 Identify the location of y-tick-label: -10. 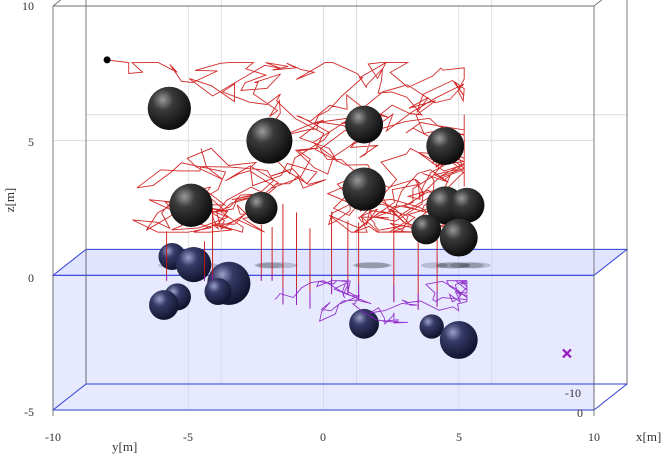
(573, 393).